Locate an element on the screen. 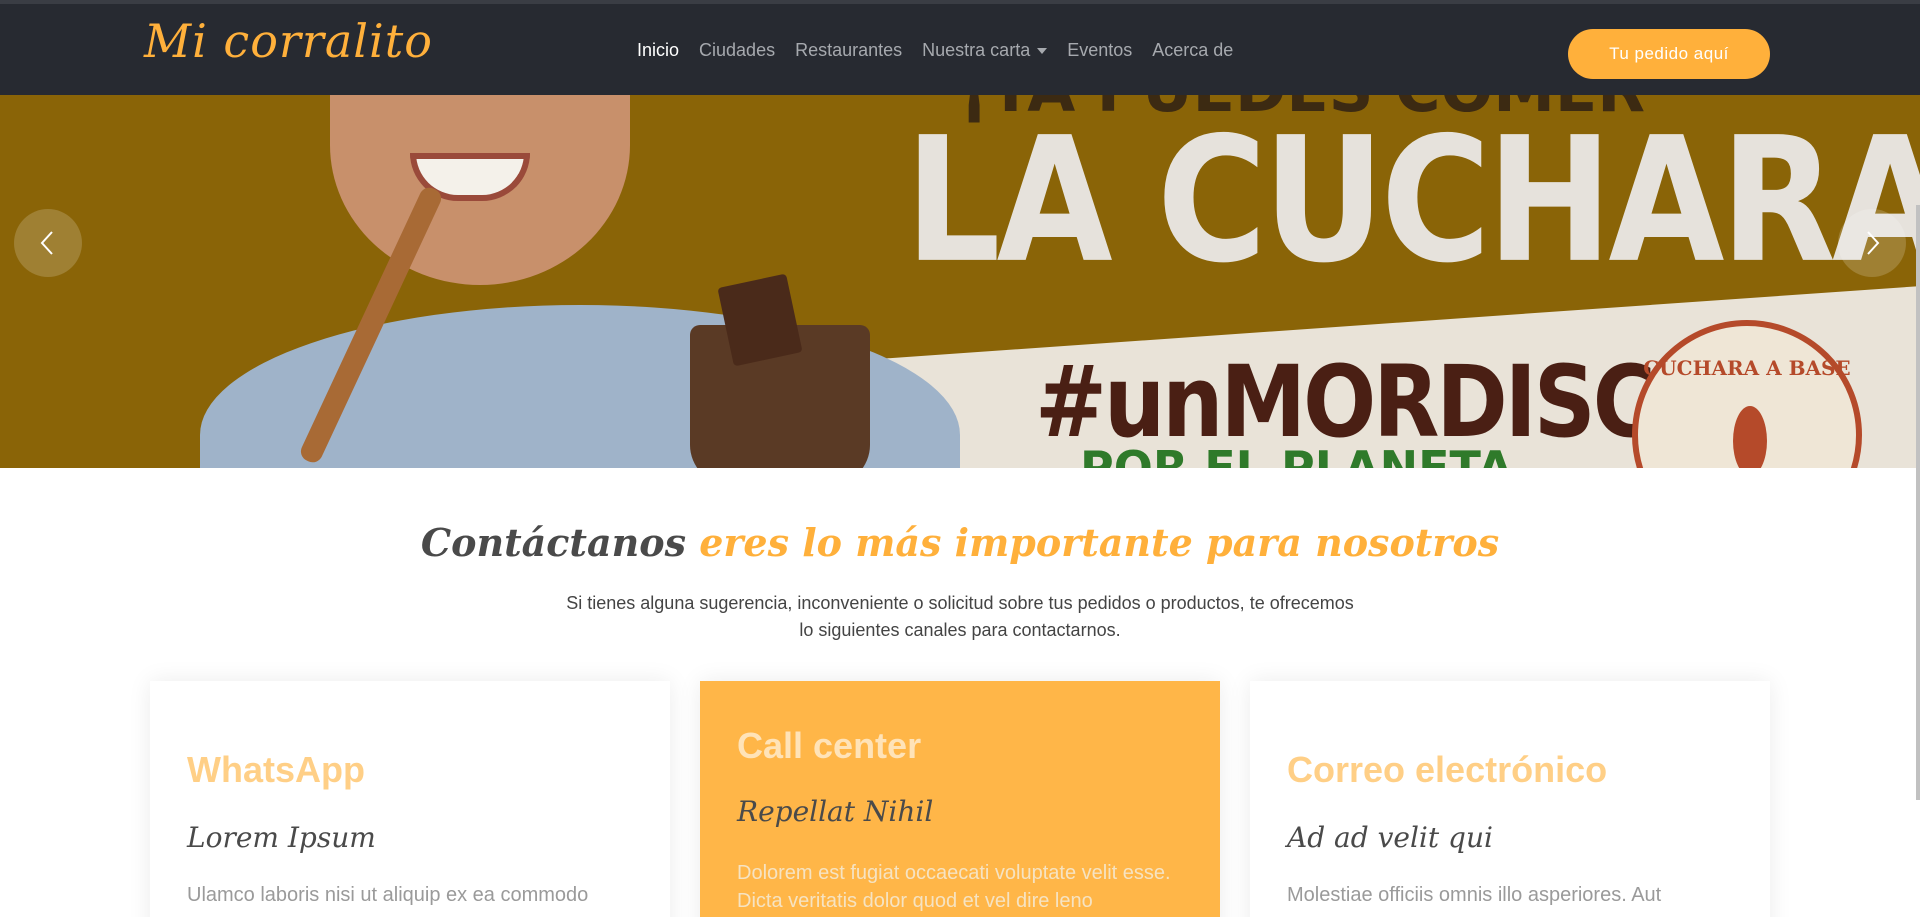 The width and height of the screenshot is (1920, 917). nav-label: Restaurantes is located at coordinates (849, 50).